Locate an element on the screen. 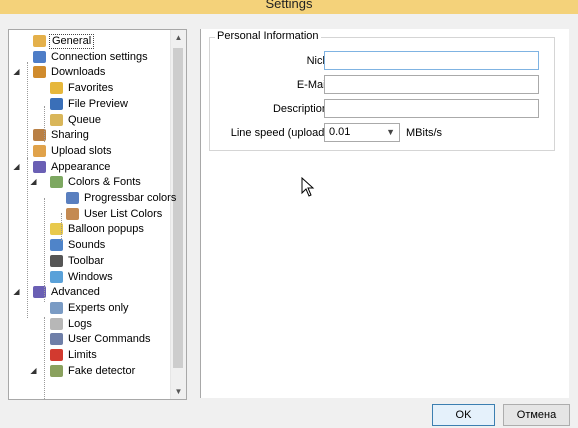 This screenshot has width=578, height=428. tree-item-sounds: Sounds is located at coordinates (89, 245).